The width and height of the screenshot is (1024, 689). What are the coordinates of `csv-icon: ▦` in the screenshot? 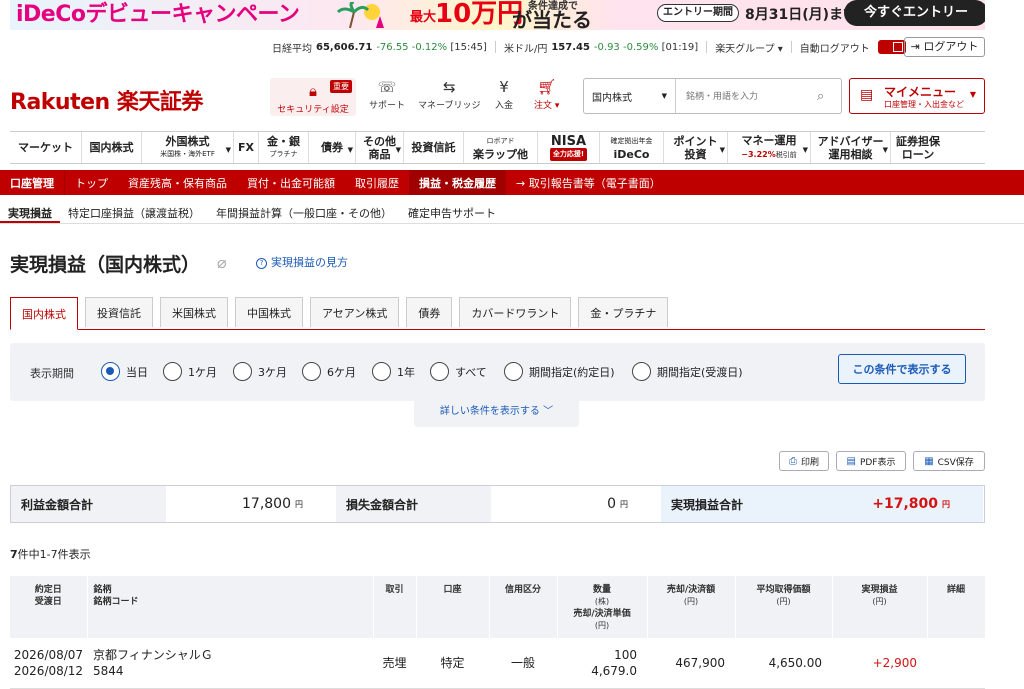 It's located at (929, 461).